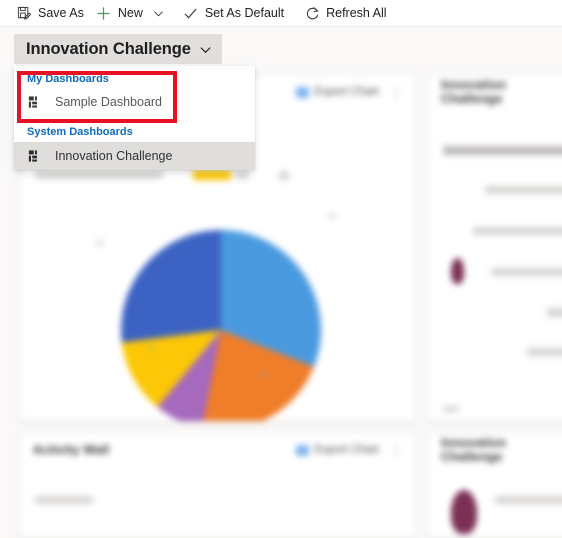  Describe the element at coordinates (221, 325) in the screenshot. I see `pie-chart` at that location.